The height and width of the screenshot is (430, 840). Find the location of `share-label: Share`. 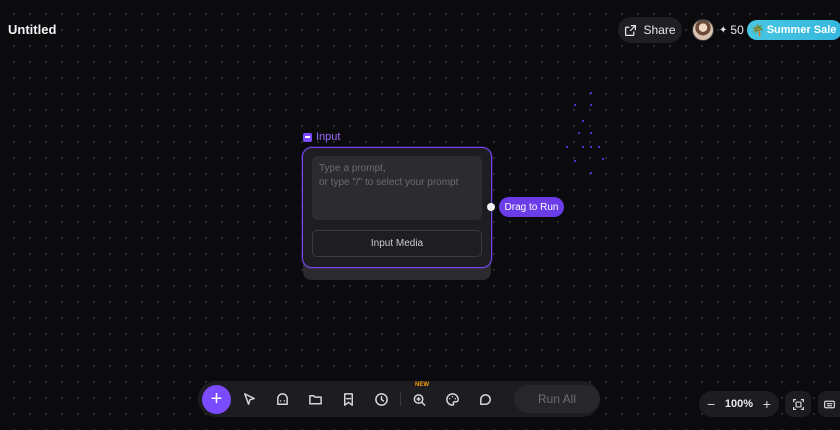

share-label: Share is located at coordinates (659, 30).